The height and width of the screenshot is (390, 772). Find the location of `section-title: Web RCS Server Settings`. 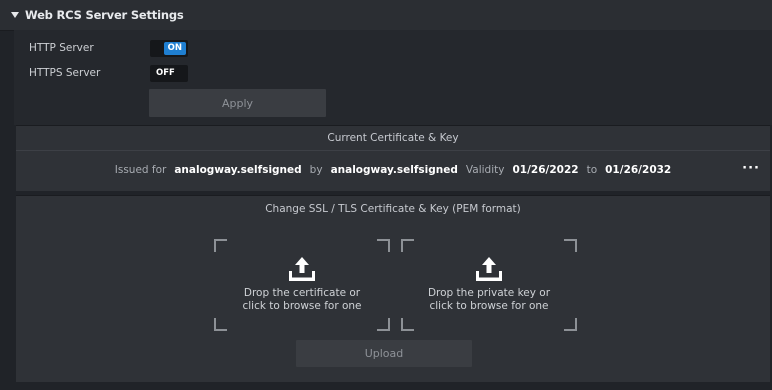

section-title: Web RCS Server Settings is located at coordinates (104, 15).